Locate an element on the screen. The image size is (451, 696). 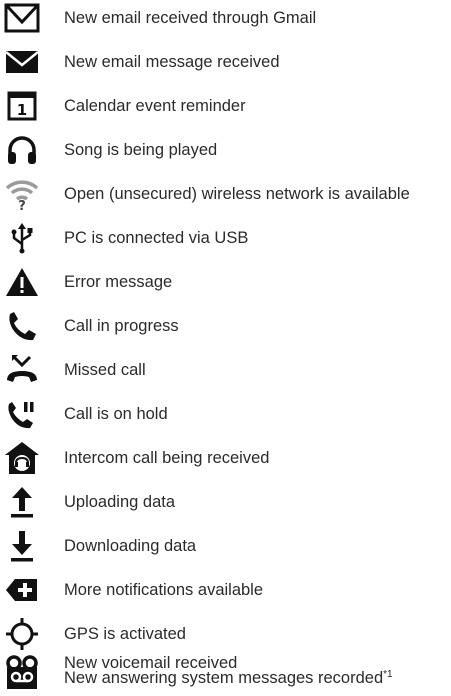
legend-row-more-notifications: More notifications available is located at coordinates (225, 591).